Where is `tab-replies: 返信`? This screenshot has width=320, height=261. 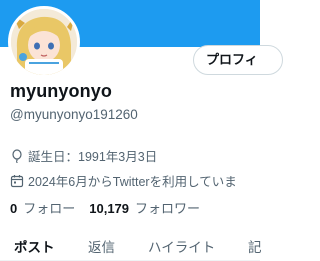
tab-replies: 返信 is located at coordinates (101, 246).